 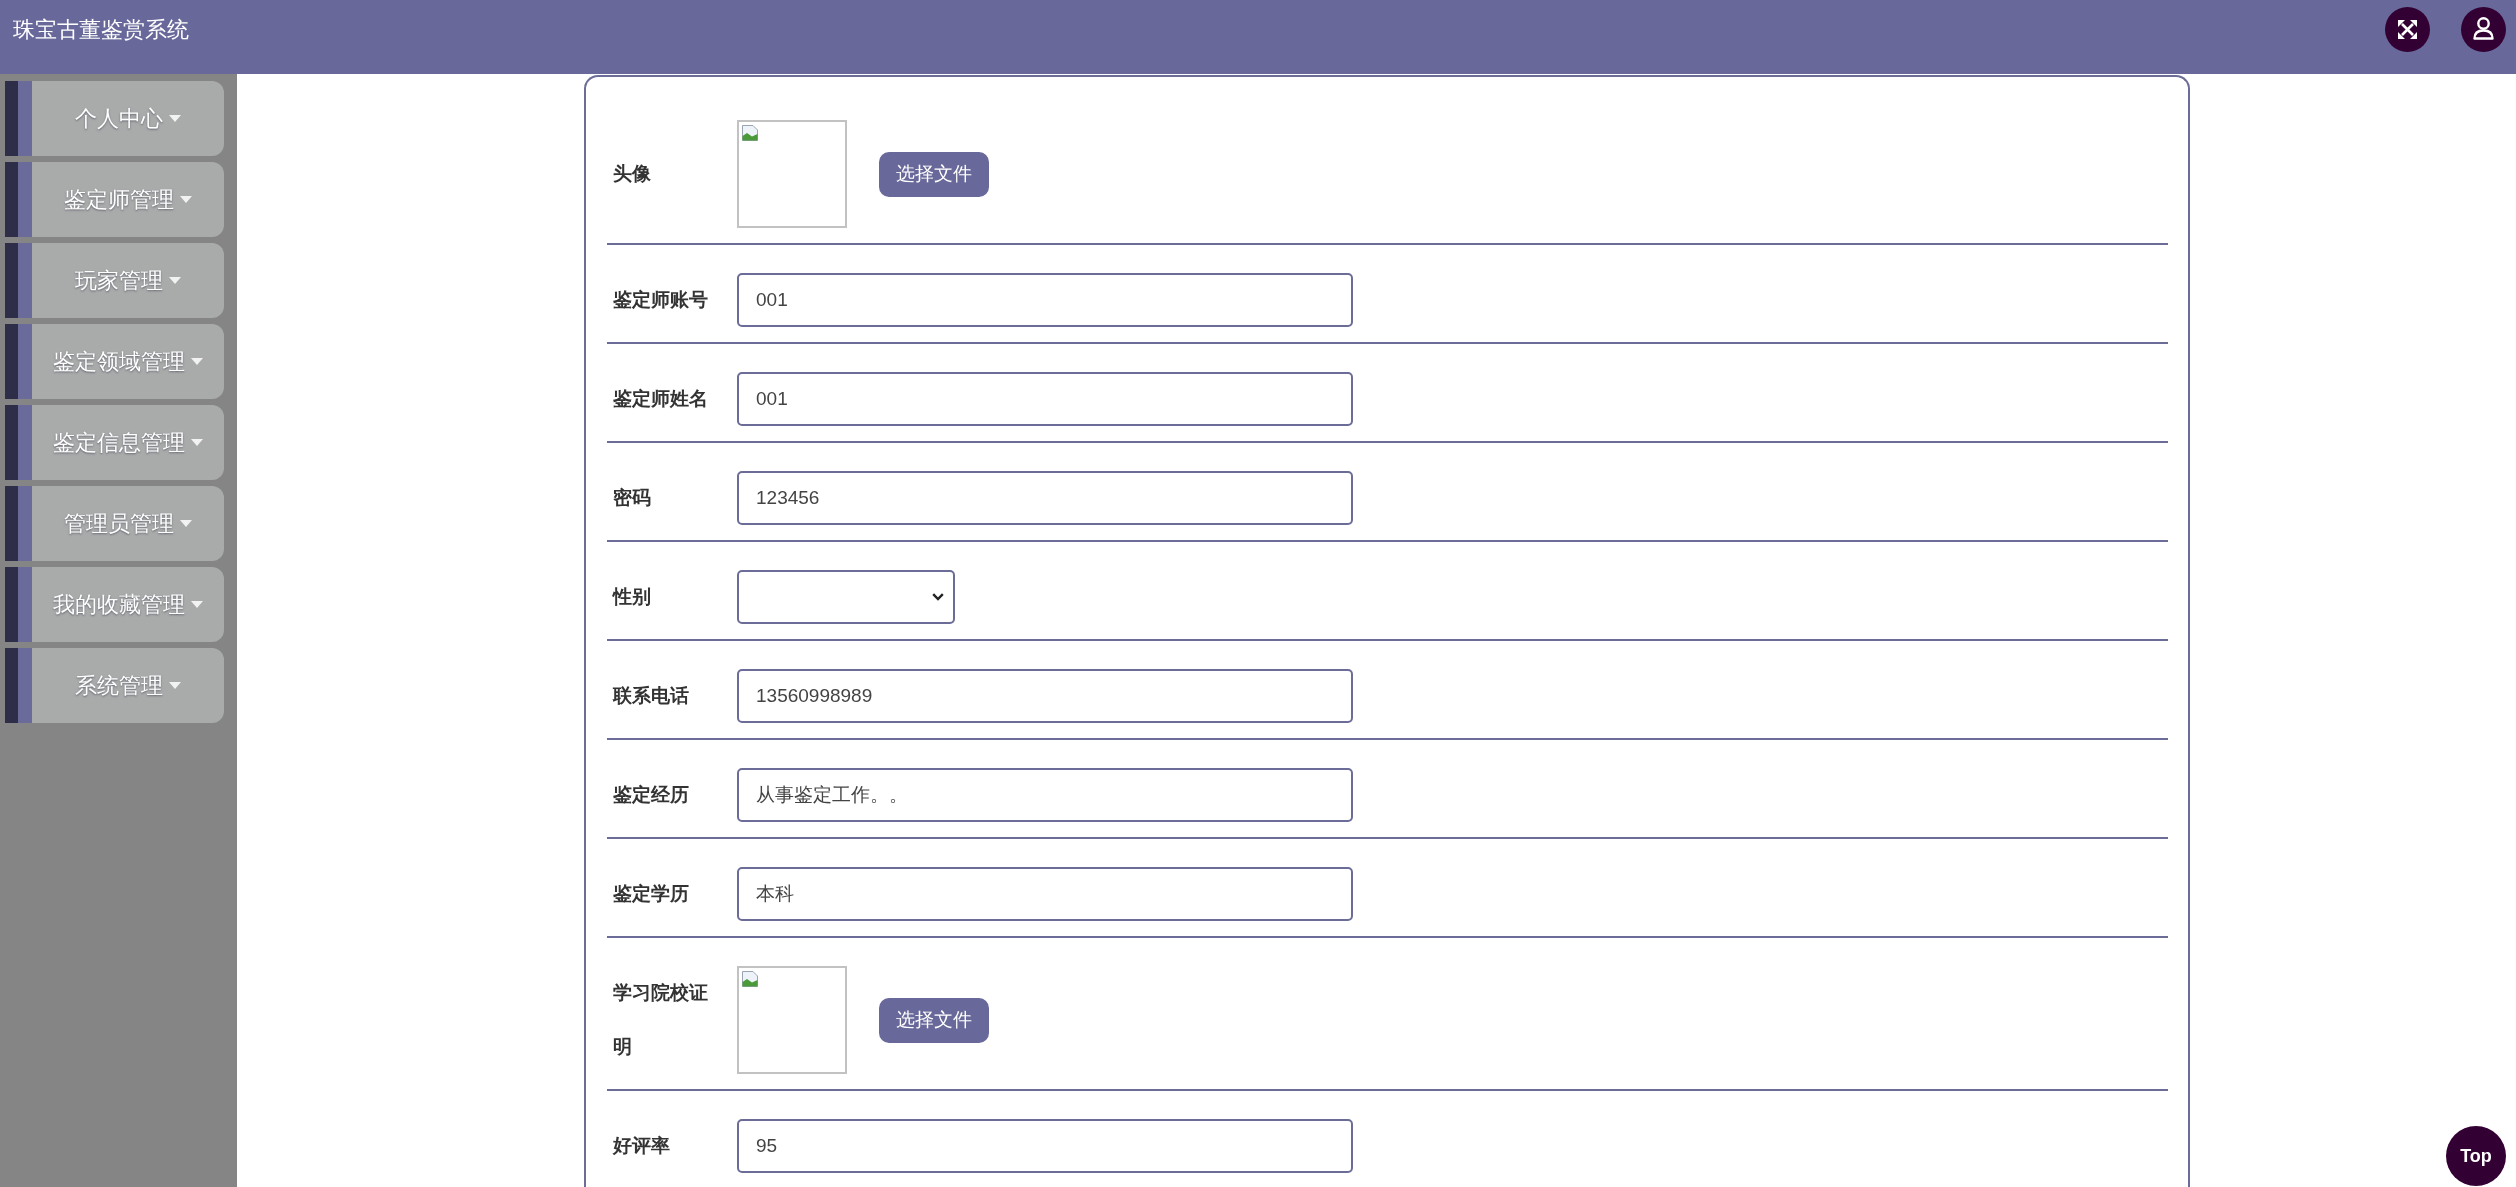 What do you see at coordinates (632, 174) in the screenshot?
I see `field-label: 头像` at bounding box center [632, 174].